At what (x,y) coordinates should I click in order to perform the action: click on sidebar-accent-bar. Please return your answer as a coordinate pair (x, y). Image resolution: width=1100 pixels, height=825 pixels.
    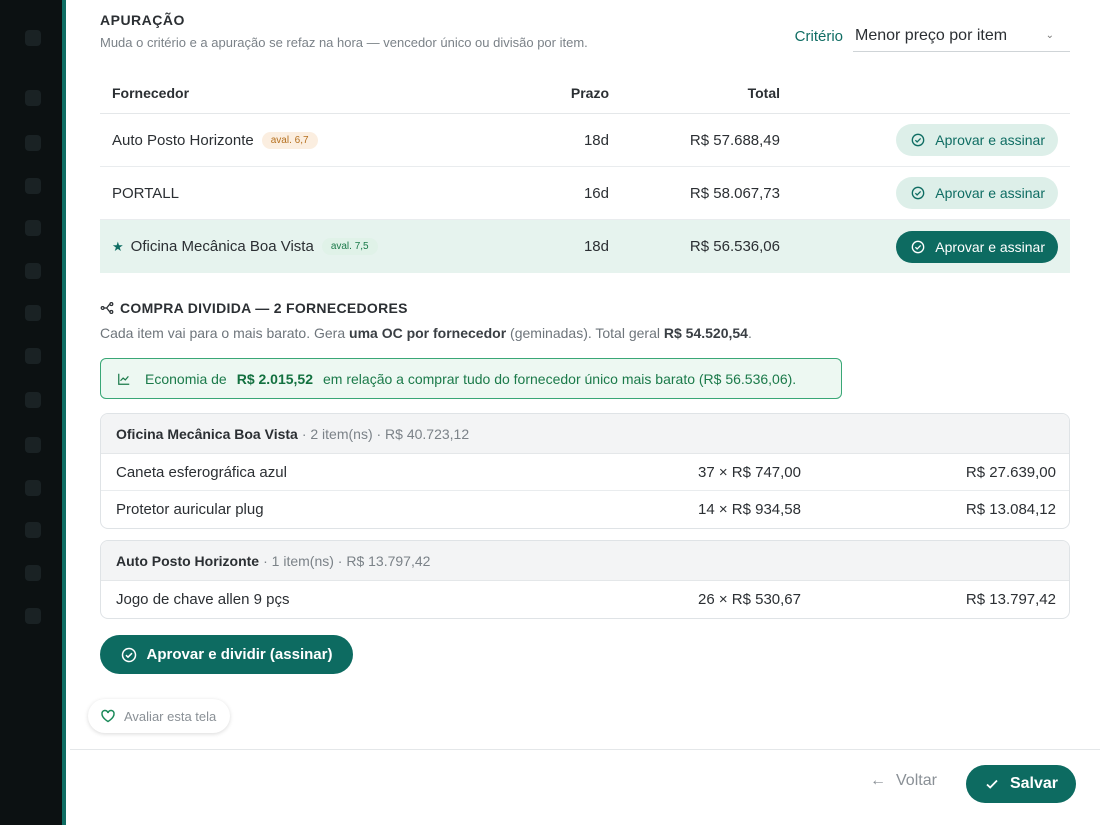
    Looking at the image, I should click on (64, 412).